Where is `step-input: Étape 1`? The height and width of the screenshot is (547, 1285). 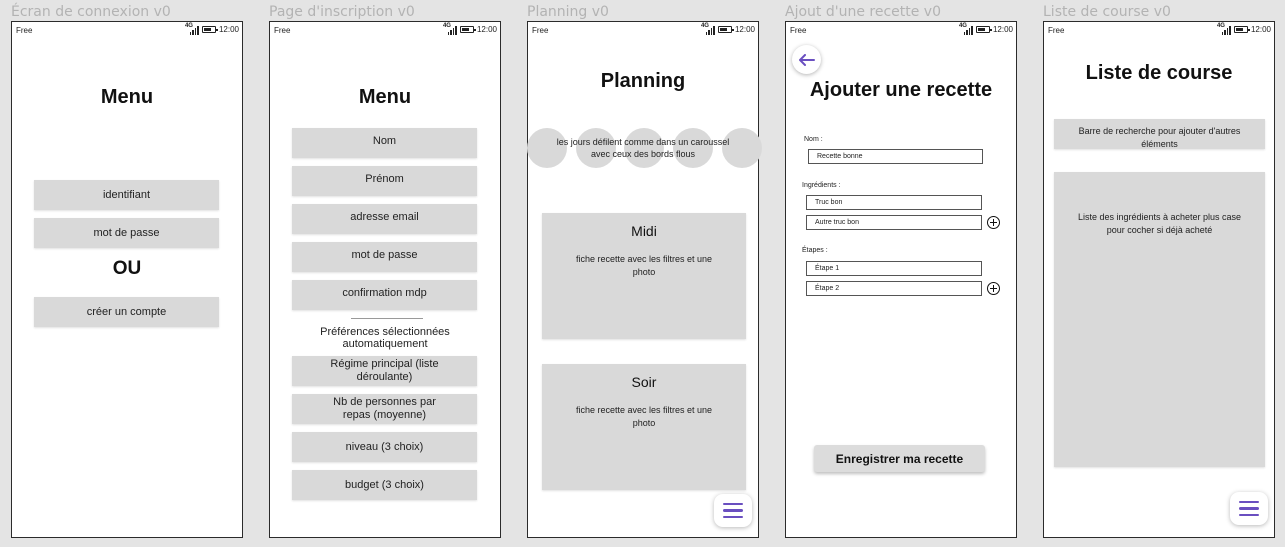 step-input: Étape 1 is located at coordinates (894, 268).